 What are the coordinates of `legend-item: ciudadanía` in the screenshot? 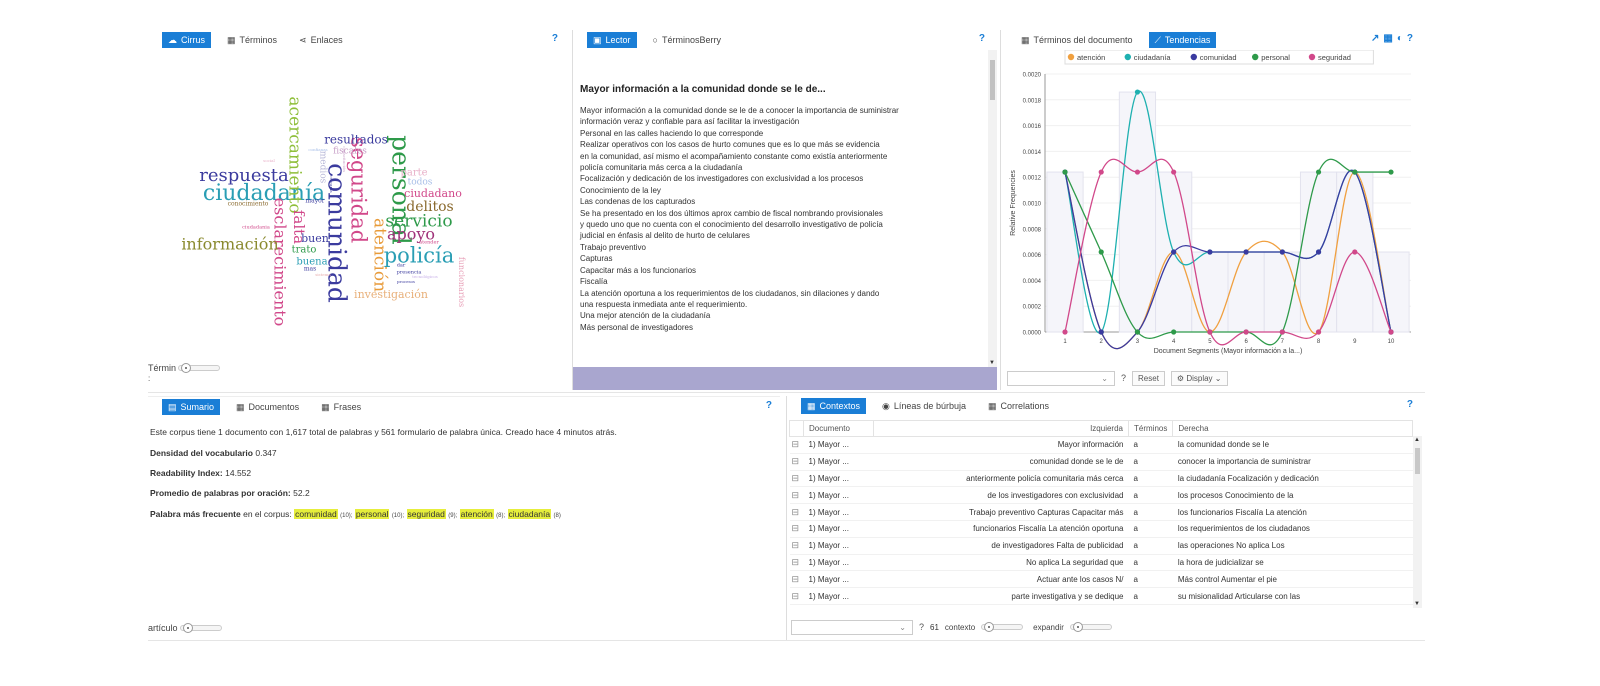 It's located at (1148, 57).